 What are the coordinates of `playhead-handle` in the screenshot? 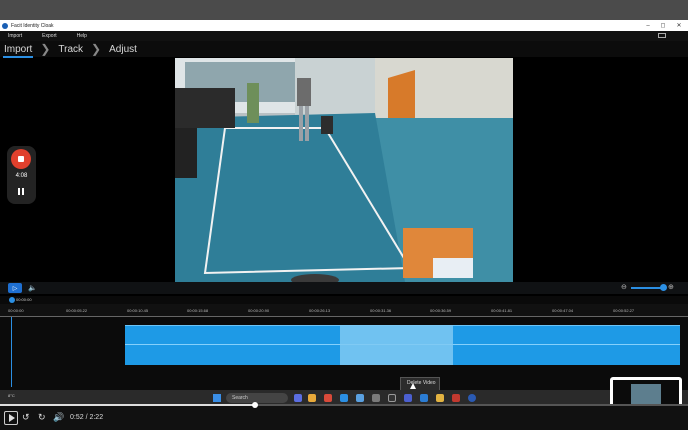 It's located at (12, 300).